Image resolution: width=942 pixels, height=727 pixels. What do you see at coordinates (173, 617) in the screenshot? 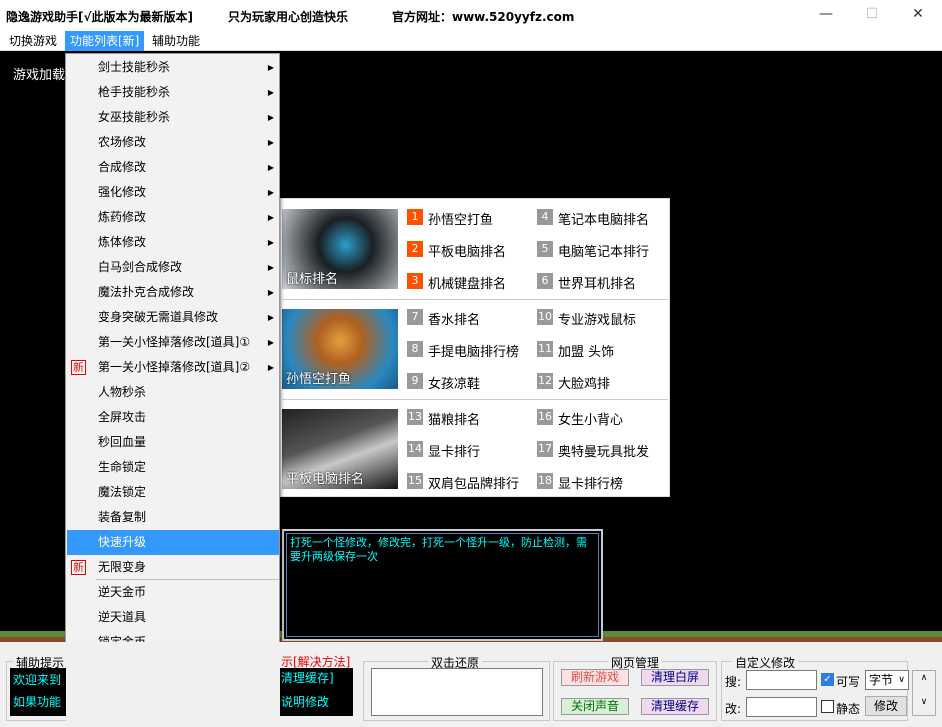
I see `dropdown-item: 逆天道具` at bounding box center [173, 617].